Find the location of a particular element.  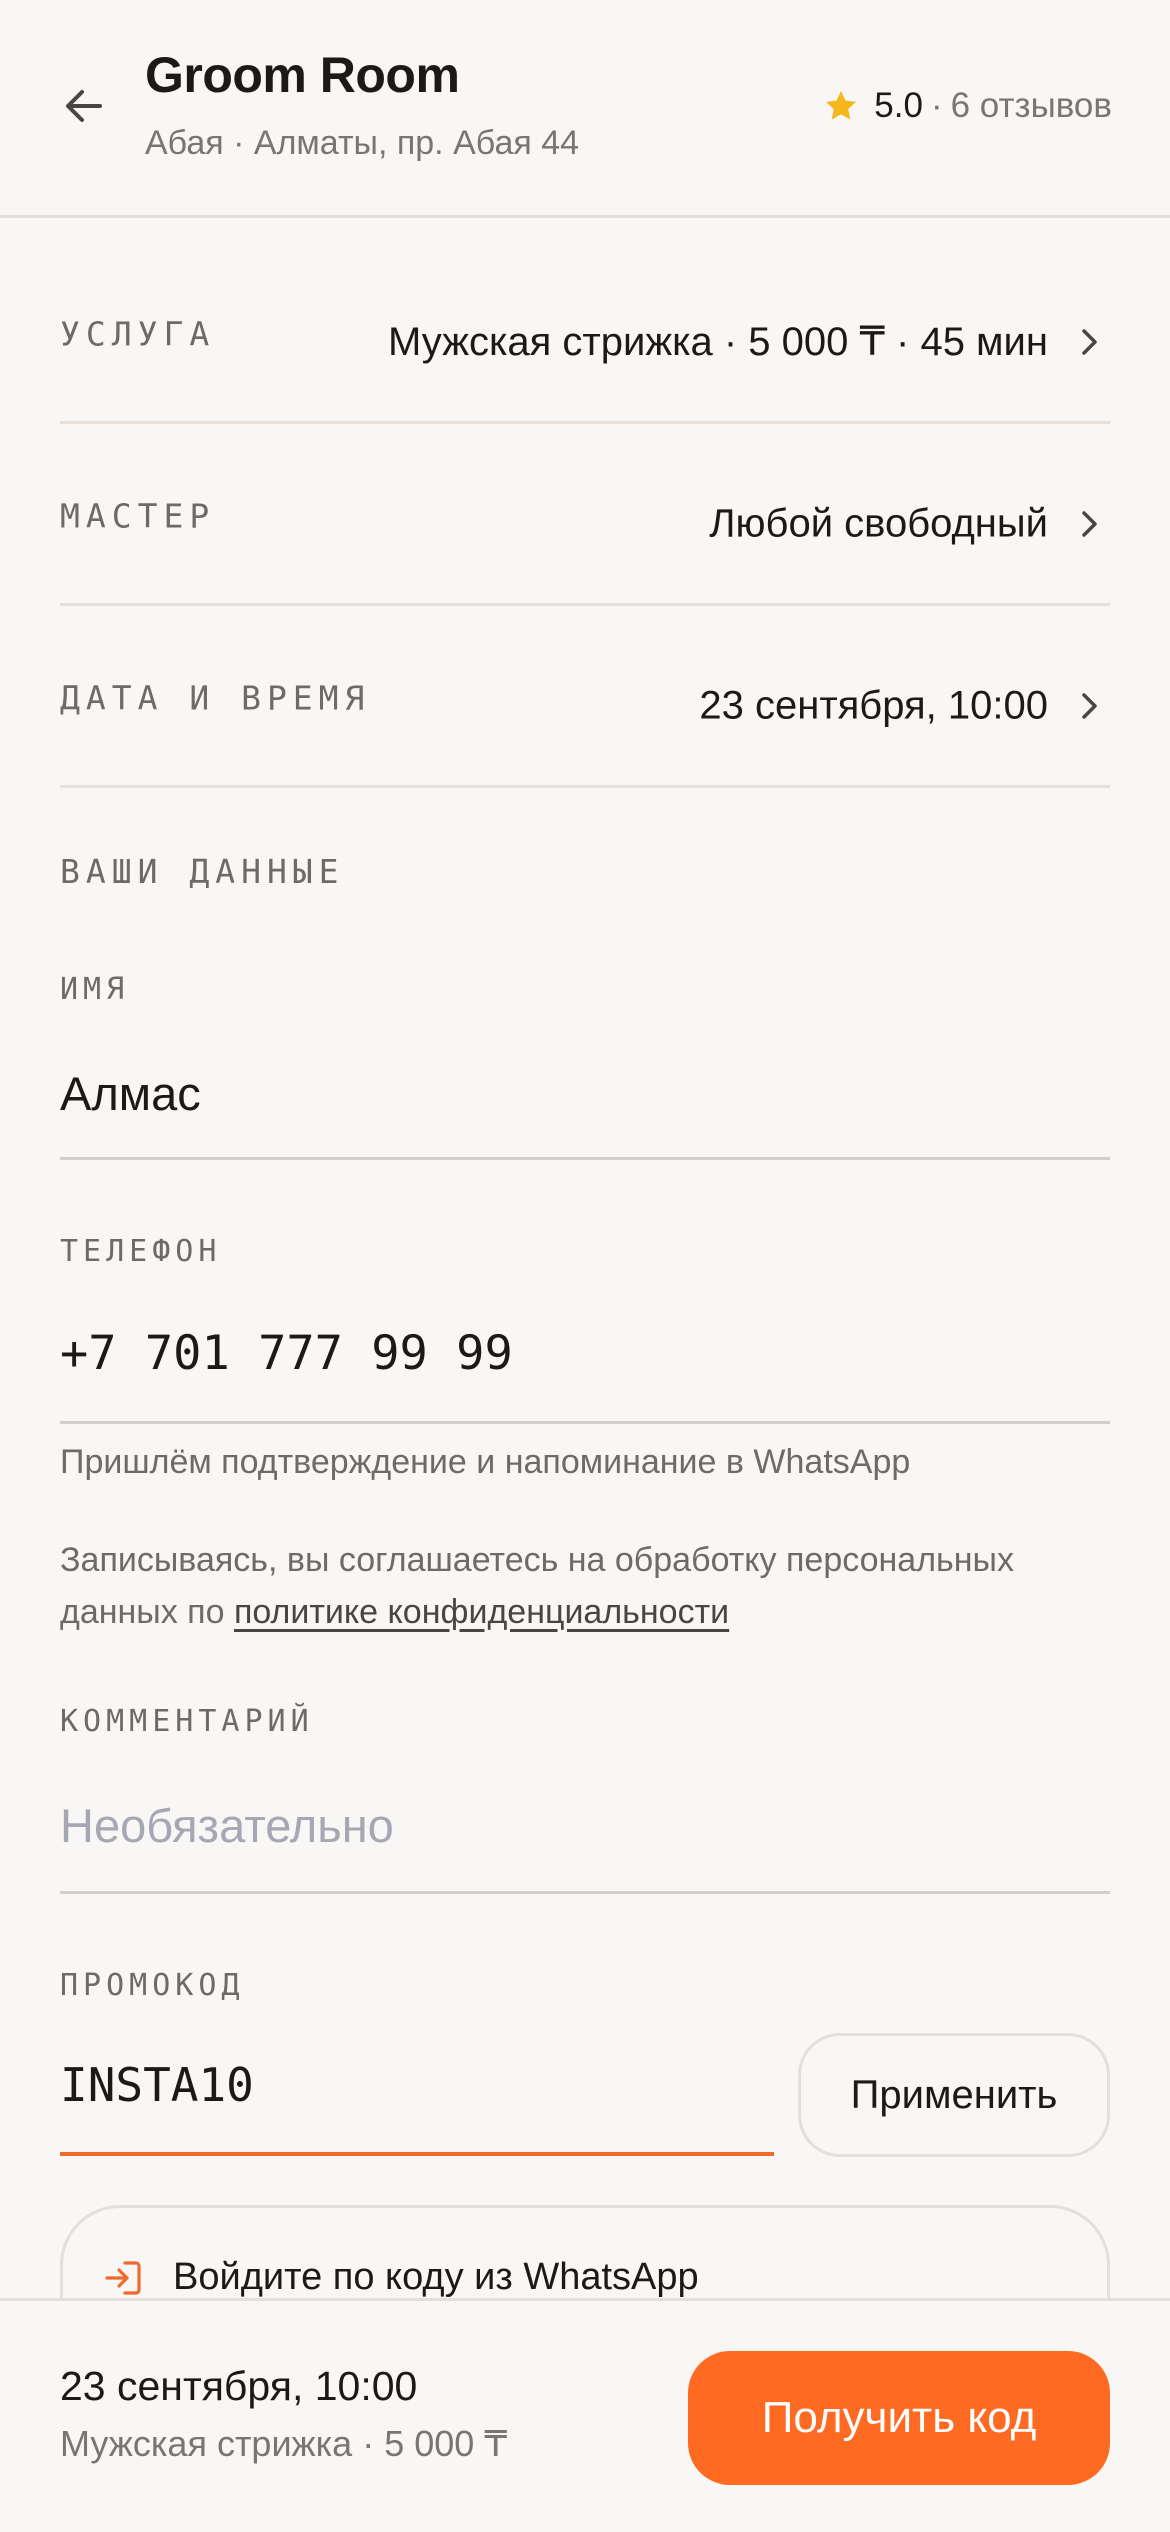

arrow-left-icon is located at coordinates (84, 106).